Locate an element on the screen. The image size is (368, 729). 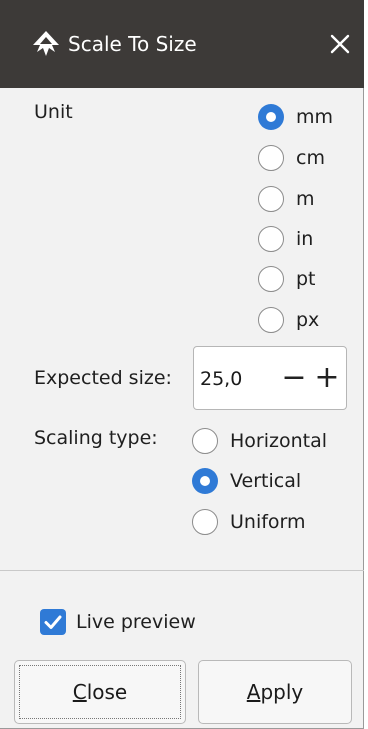
scaling-type-label: Scaling type: is located at coordinates (96, 438).